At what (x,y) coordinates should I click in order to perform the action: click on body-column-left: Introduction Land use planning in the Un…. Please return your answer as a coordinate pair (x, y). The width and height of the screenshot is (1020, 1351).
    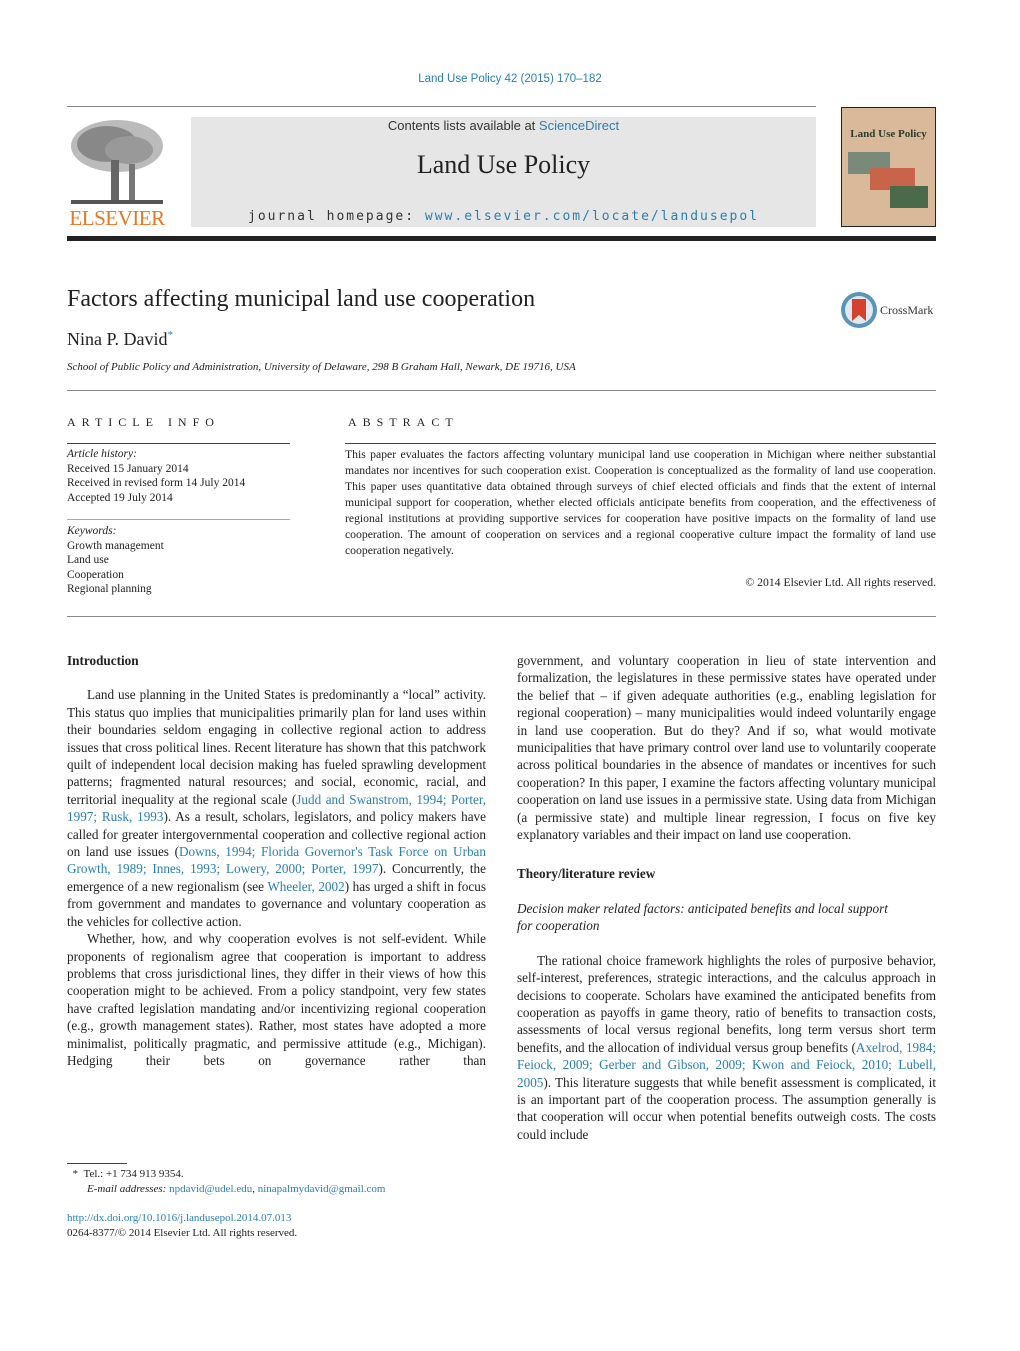
    Looking at the image, I should click on (276, 860).